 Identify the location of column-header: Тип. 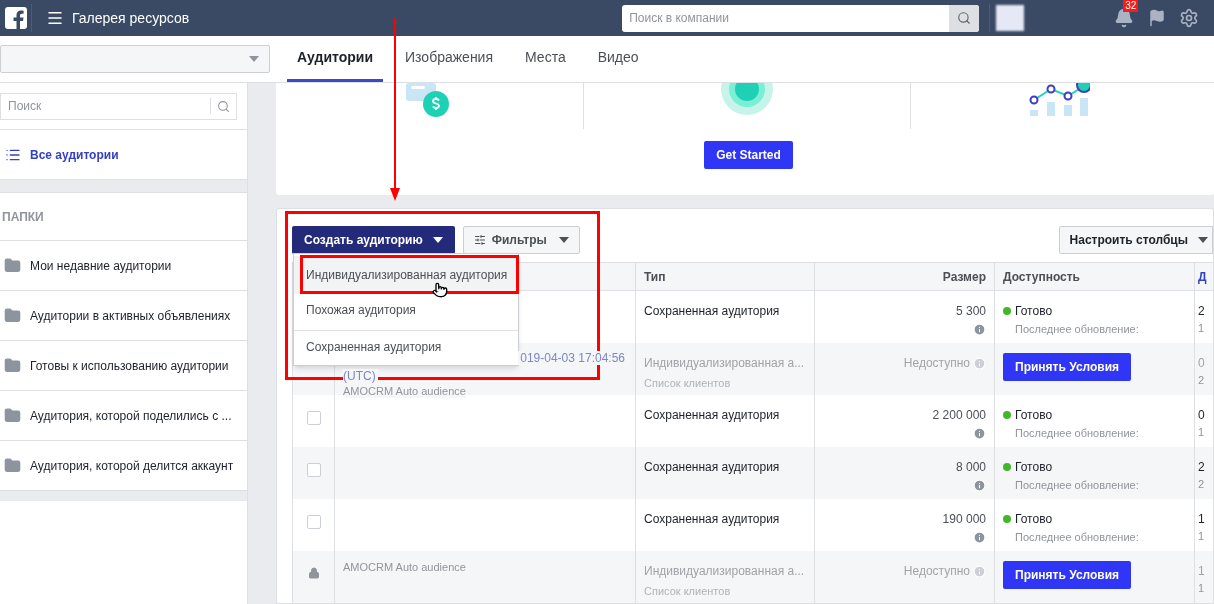
(725, 276).